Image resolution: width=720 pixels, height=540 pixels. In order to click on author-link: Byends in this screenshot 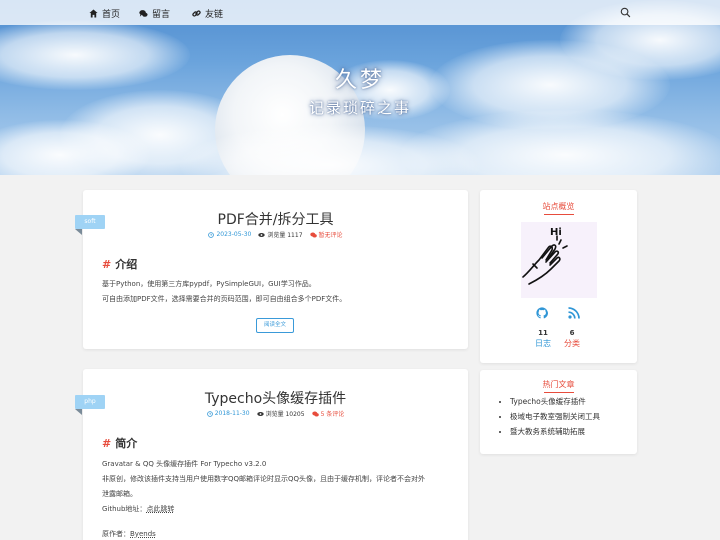, I will do `click(143, 534)`.